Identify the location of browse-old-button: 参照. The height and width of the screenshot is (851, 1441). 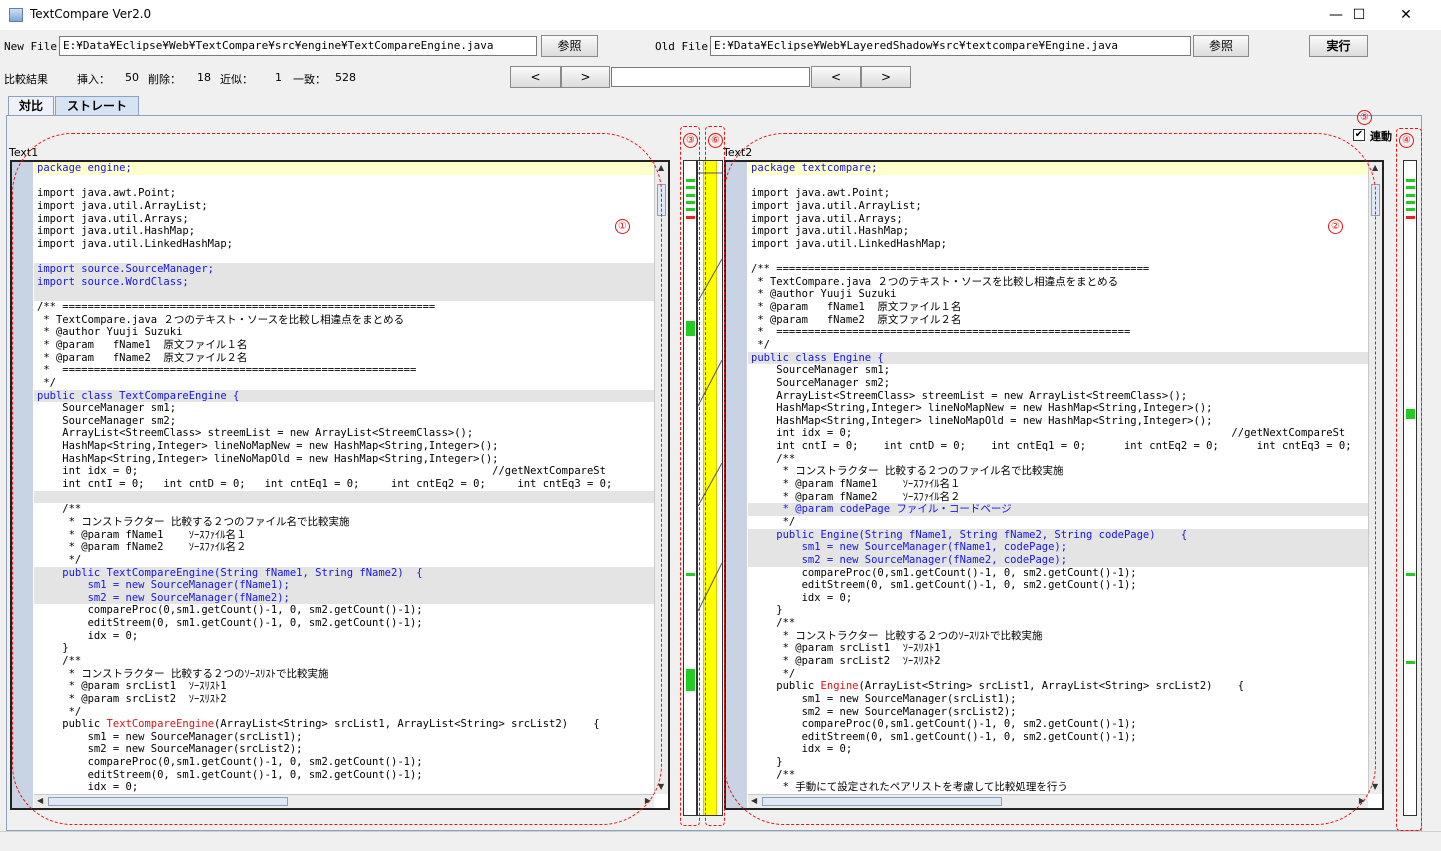
(1221, 46).